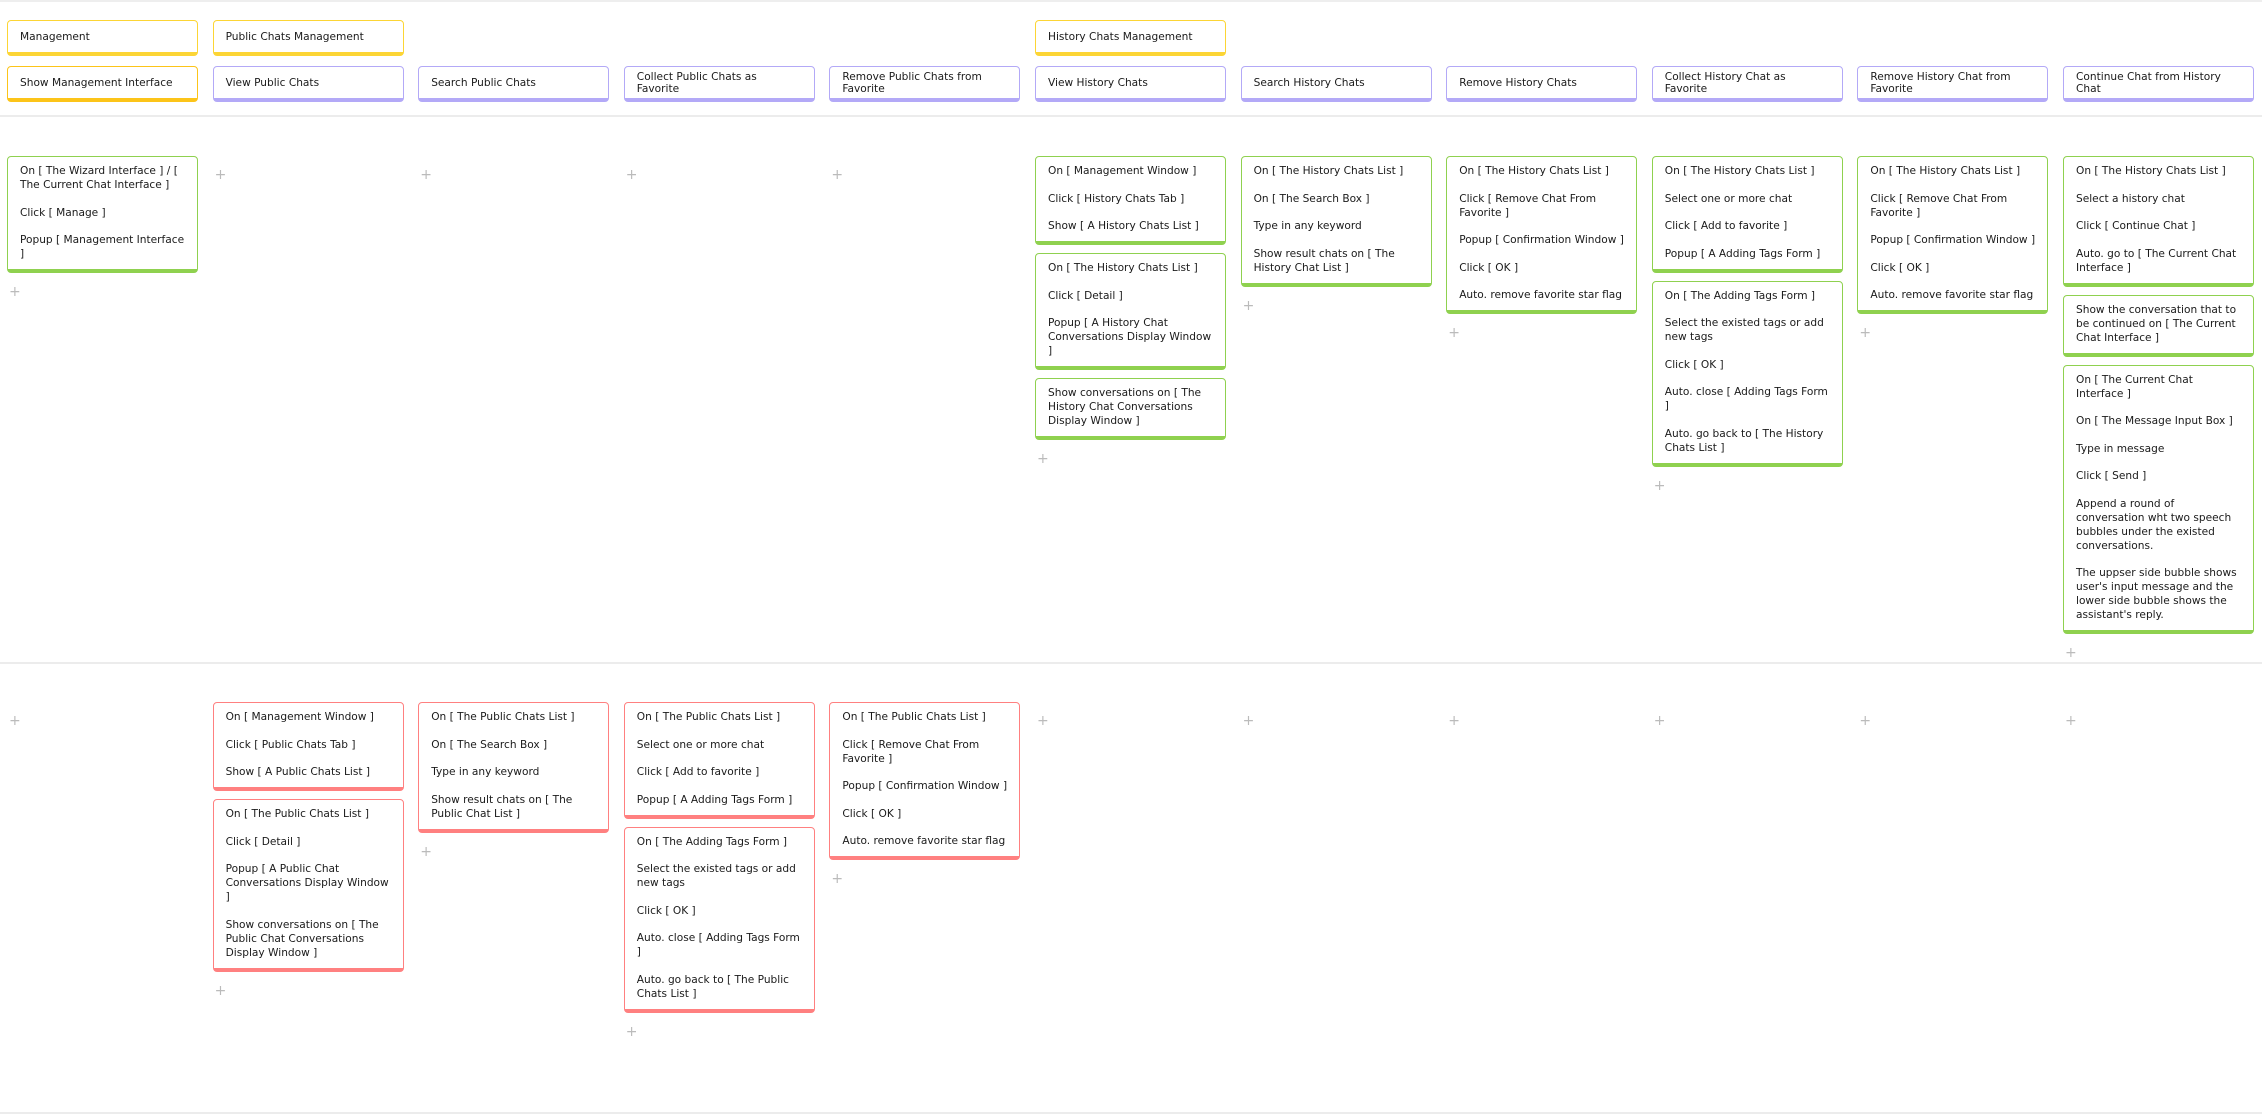 Image resolution: width=2262 pixels, height=1115 pixels. What do you see at coordinates (514, 84) in the screenshot?
I see `feature-sticky: Search Public Chats` at bounding box center [514, 84].